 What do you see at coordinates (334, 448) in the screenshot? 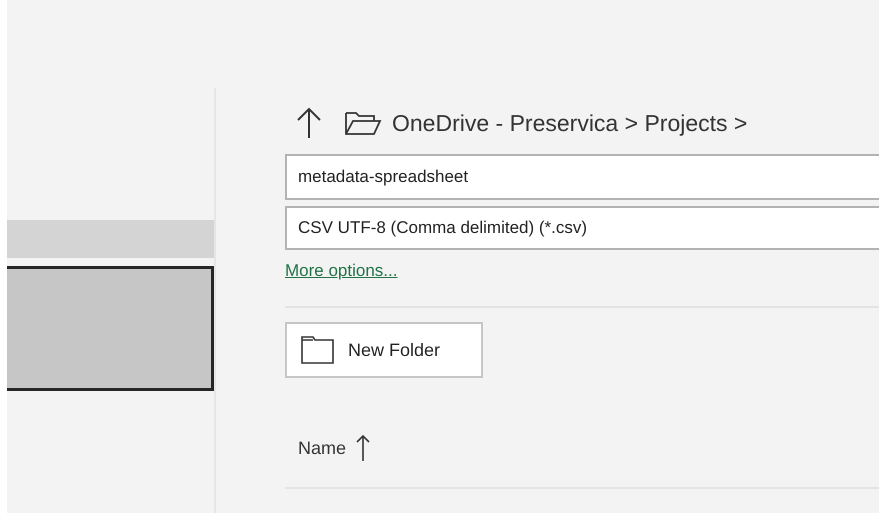
I see `column-header: Name` at bounding box center [334, 448].